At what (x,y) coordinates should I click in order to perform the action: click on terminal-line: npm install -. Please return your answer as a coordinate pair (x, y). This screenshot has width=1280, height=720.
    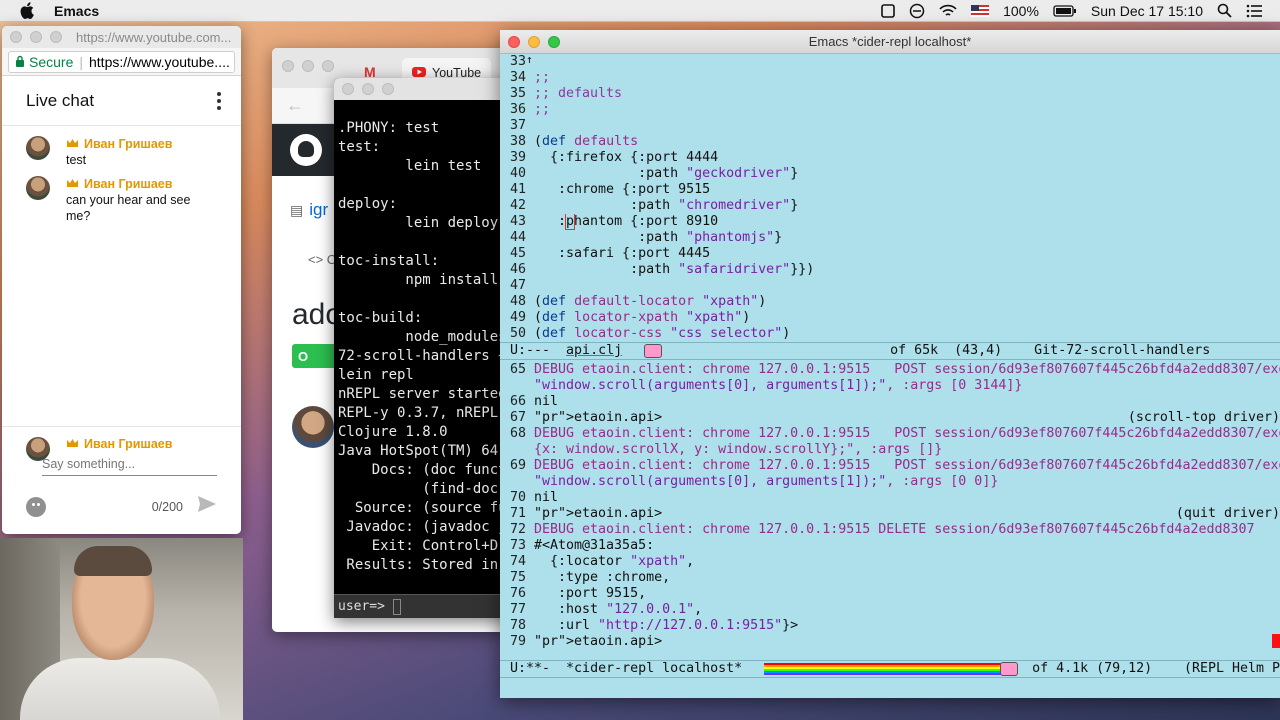
    Looking at the image, I should click on (426, 280).